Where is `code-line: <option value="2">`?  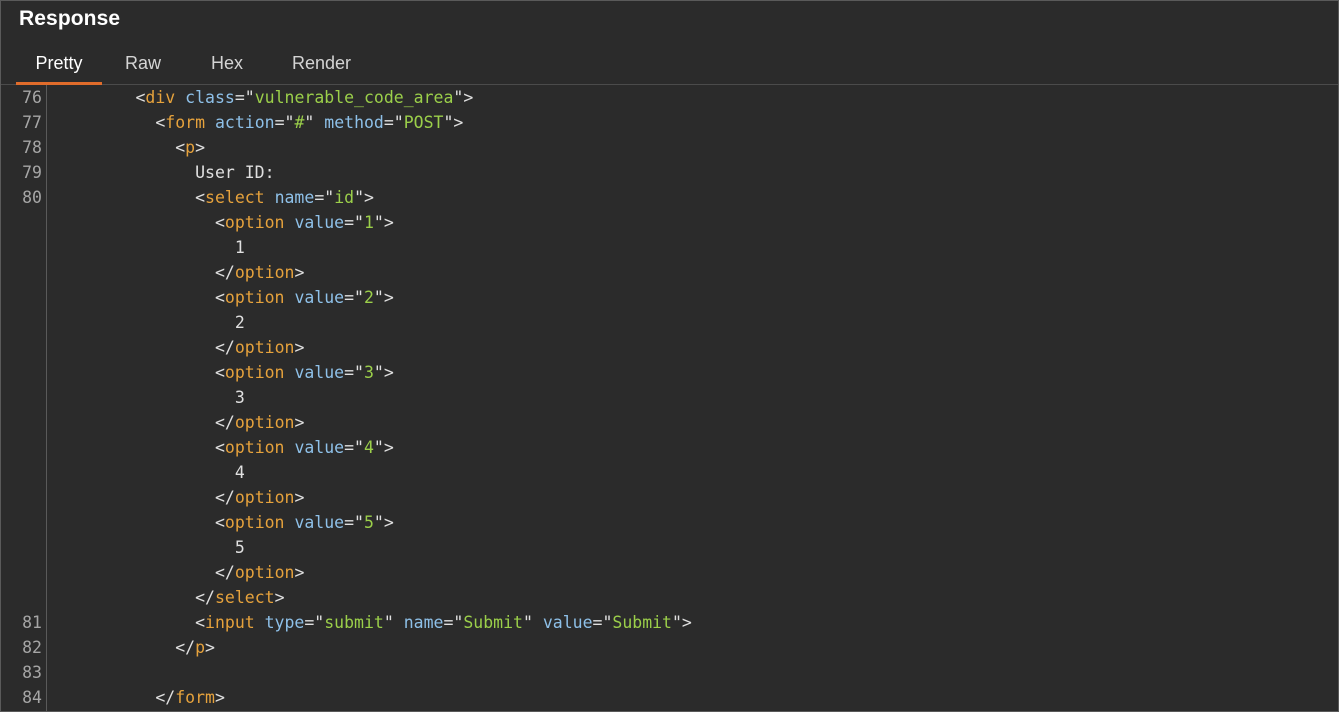 code-line: <option value="2"> is located at coordinates (225, 297).